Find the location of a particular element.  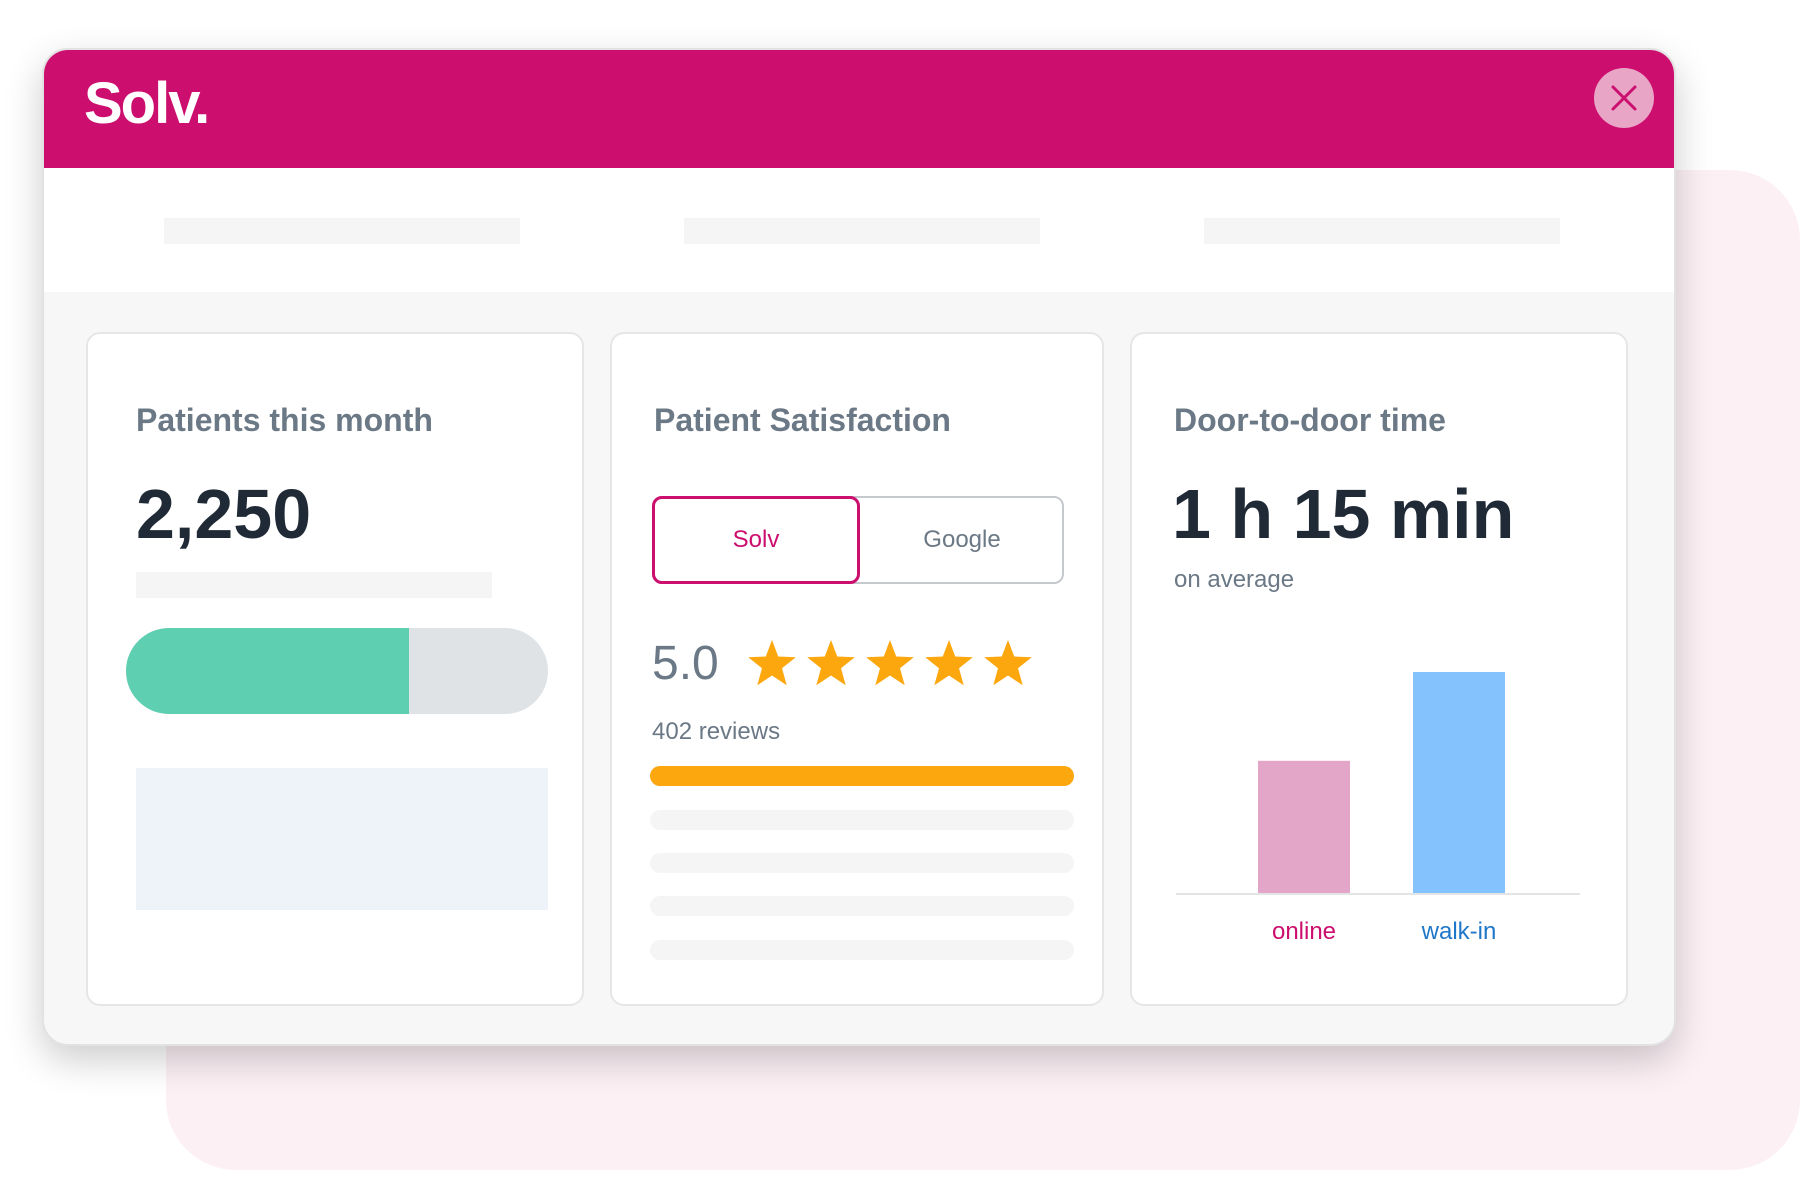

close-button is located at coordinates (1624, 98).